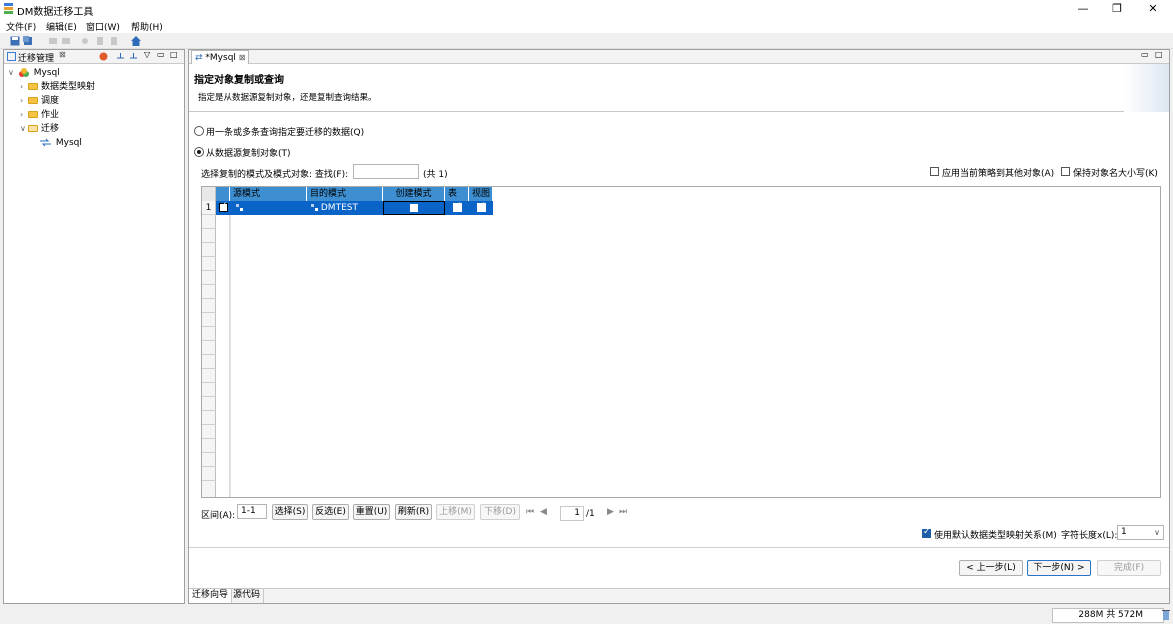 The image size is (1173, 624). Describe the element at coordinates (120, 56) in the screenshot. I see `import-icon` at that location.